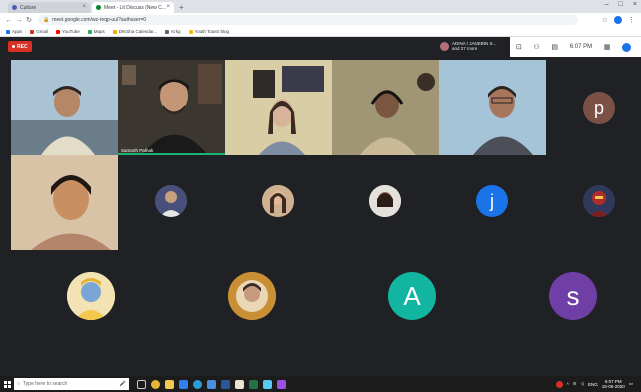 The height and width of the screenshot is (392, 641). Describe the element at coordinates (308, 20) in the screenshot. I see `address-bar: 🔒 meet.google.com/wz-reqp-uul?authuser=0` at that location.